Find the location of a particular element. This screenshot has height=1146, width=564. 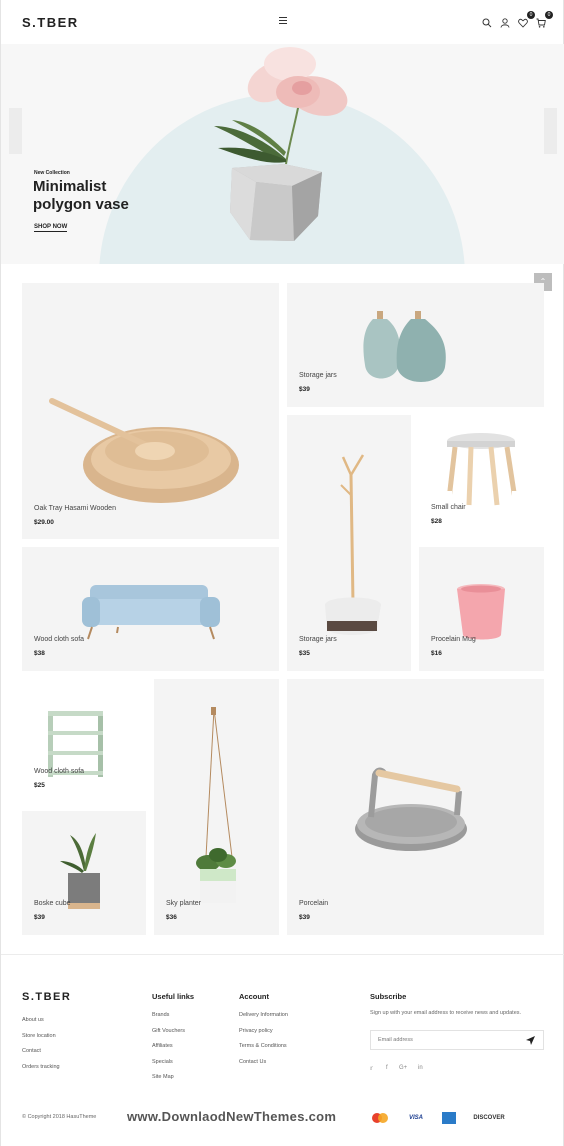

product-card: Porcelain $39 is located at coordinates (415, 807).